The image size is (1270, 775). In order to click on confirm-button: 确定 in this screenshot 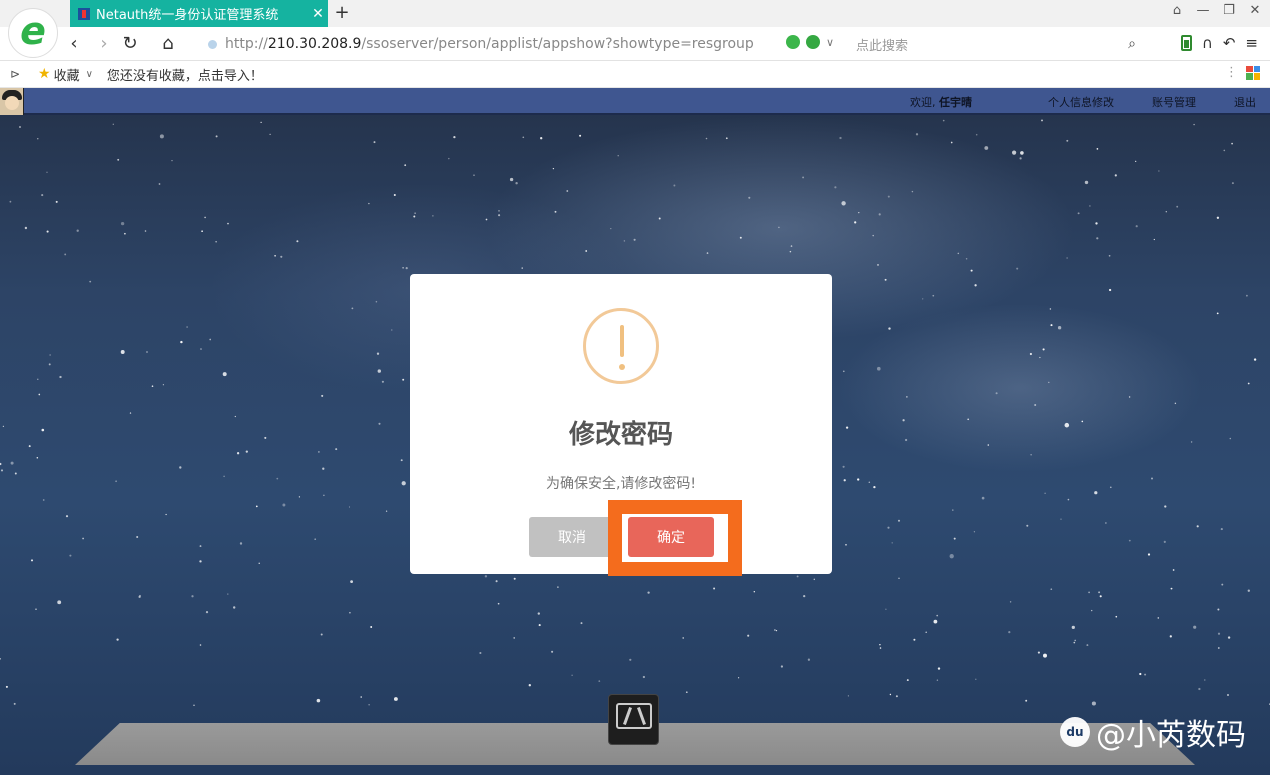, I will do `click(671, 537)`.